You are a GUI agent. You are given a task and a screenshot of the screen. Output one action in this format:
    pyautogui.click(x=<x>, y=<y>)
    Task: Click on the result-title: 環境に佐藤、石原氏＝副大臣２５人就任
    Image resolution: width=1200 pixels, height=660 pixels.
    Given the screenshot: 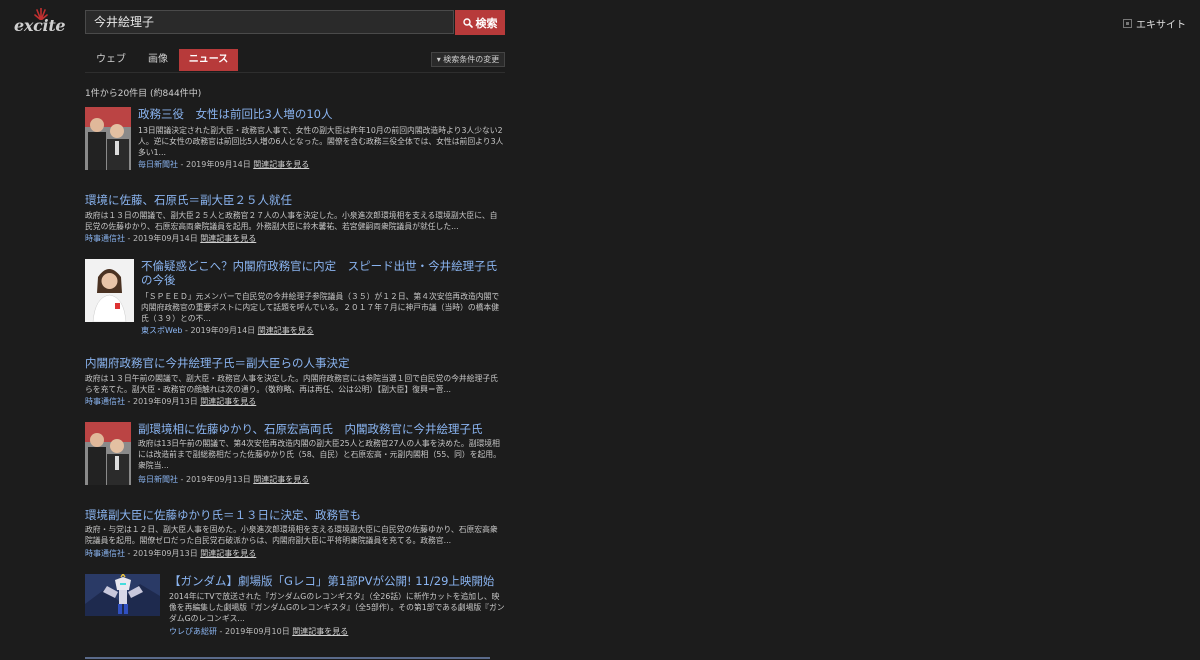 What is the action you would take?
    pyautogui.click(x=188, y=200)
    